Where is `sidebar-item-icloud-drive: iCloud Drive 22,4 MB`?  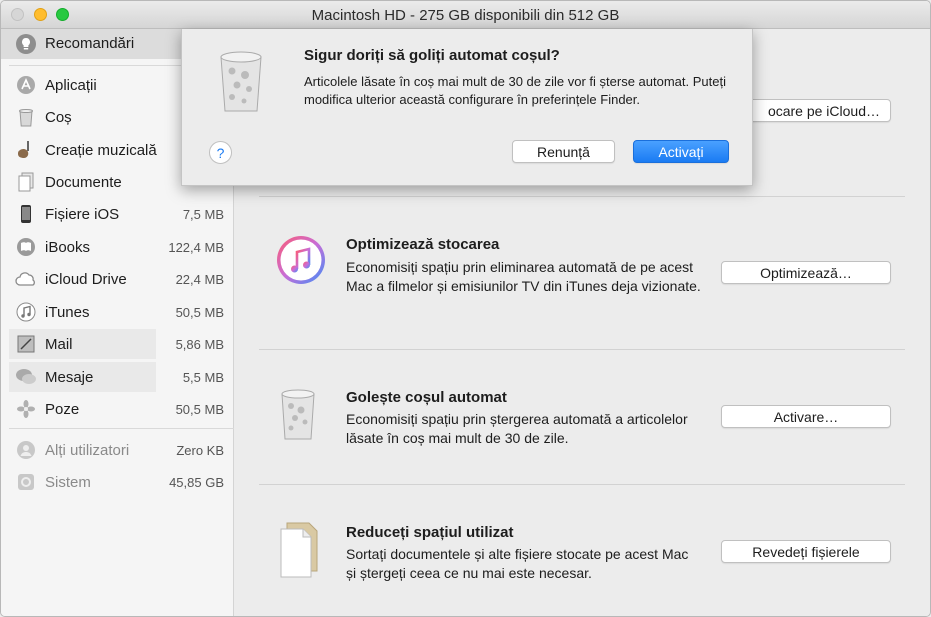 sidebar-item-icloud-drive: iCloud Drive 22,4 MB is located at coordinates (117, 279).